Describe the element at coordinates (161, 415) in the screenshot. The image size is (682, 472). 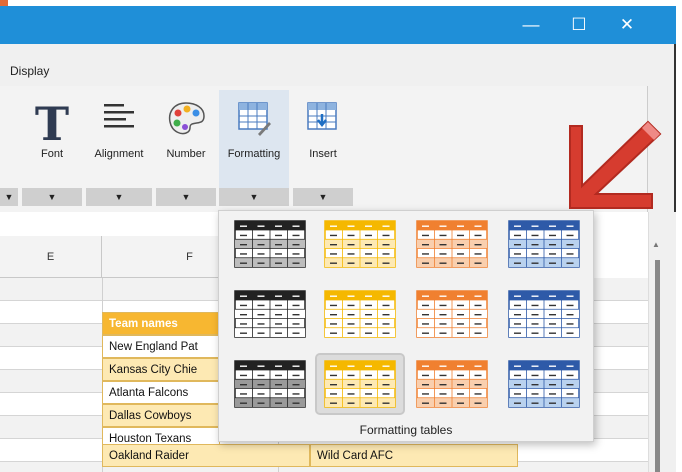
I see `table-cell: Dallas Cowboys` at that location.